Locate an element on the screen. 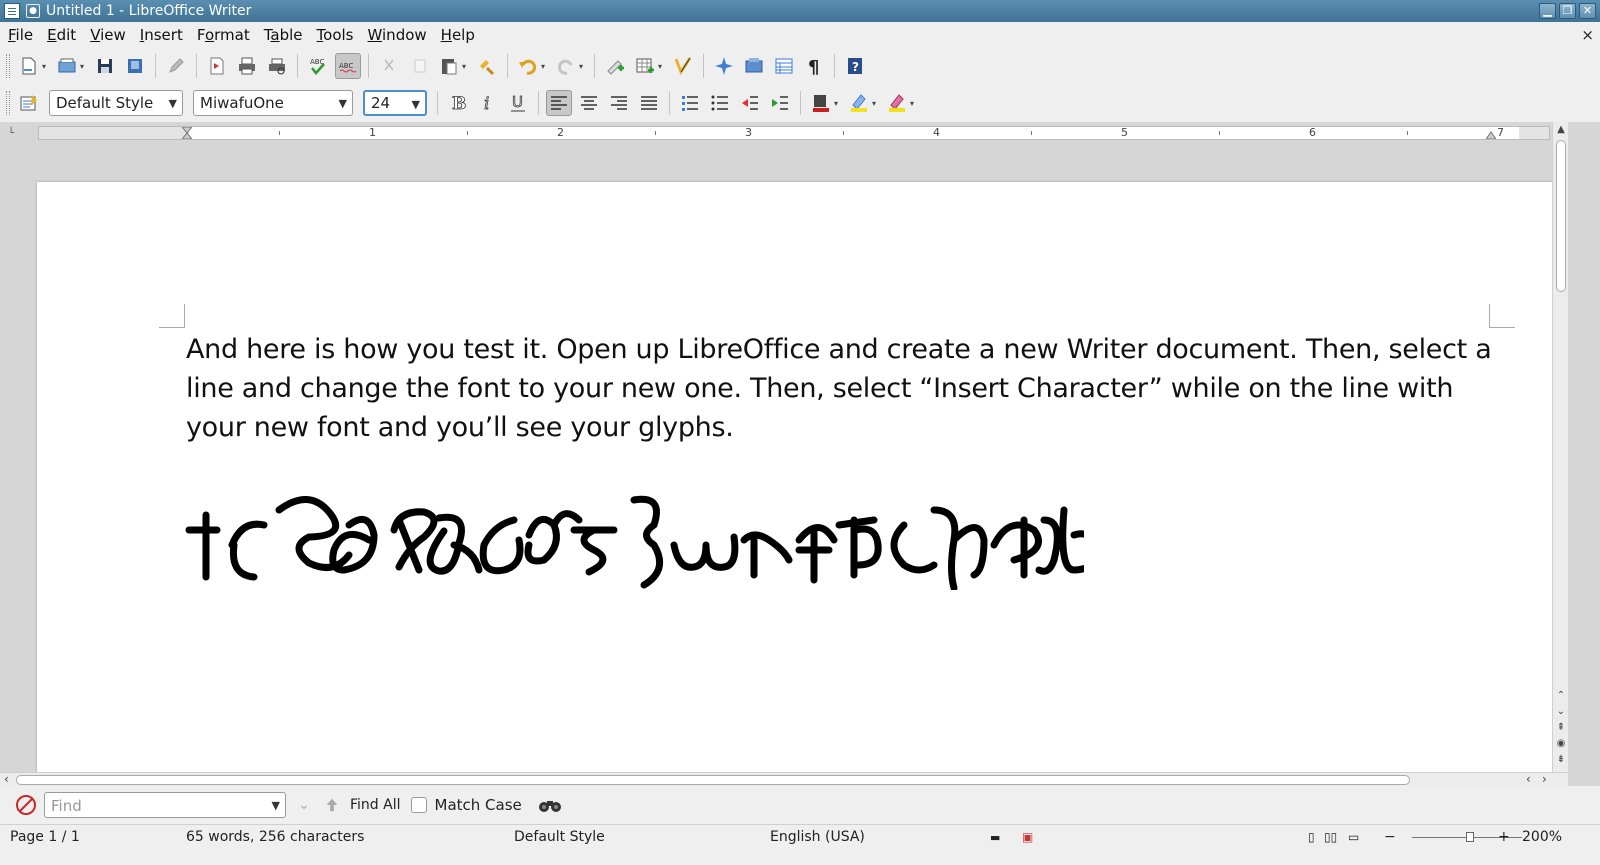 Image resolution: width=1600 pixels, height=865 pixels. navigation-icon: ◉ is located at coordinates (1561, 743).